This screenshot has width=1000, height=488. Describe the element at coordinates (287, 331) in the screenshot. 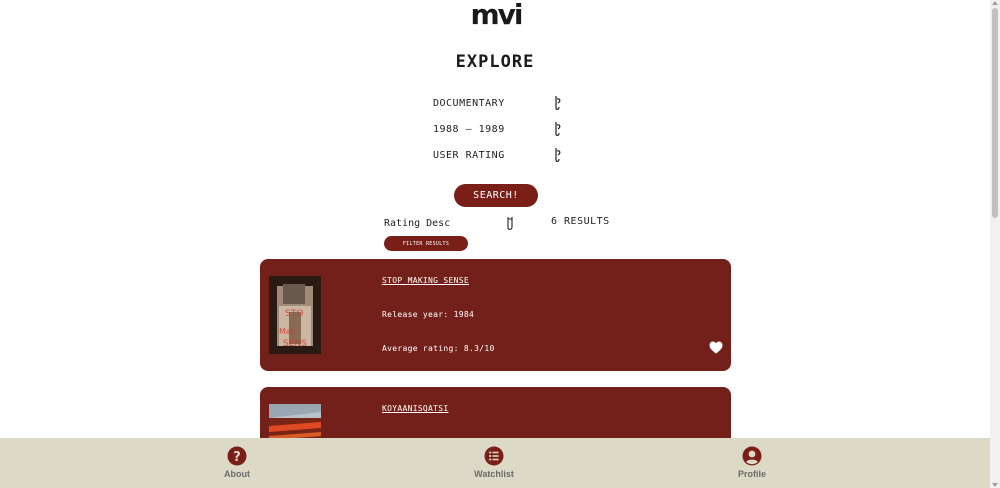

I see `svg-text: Mak` at that location.